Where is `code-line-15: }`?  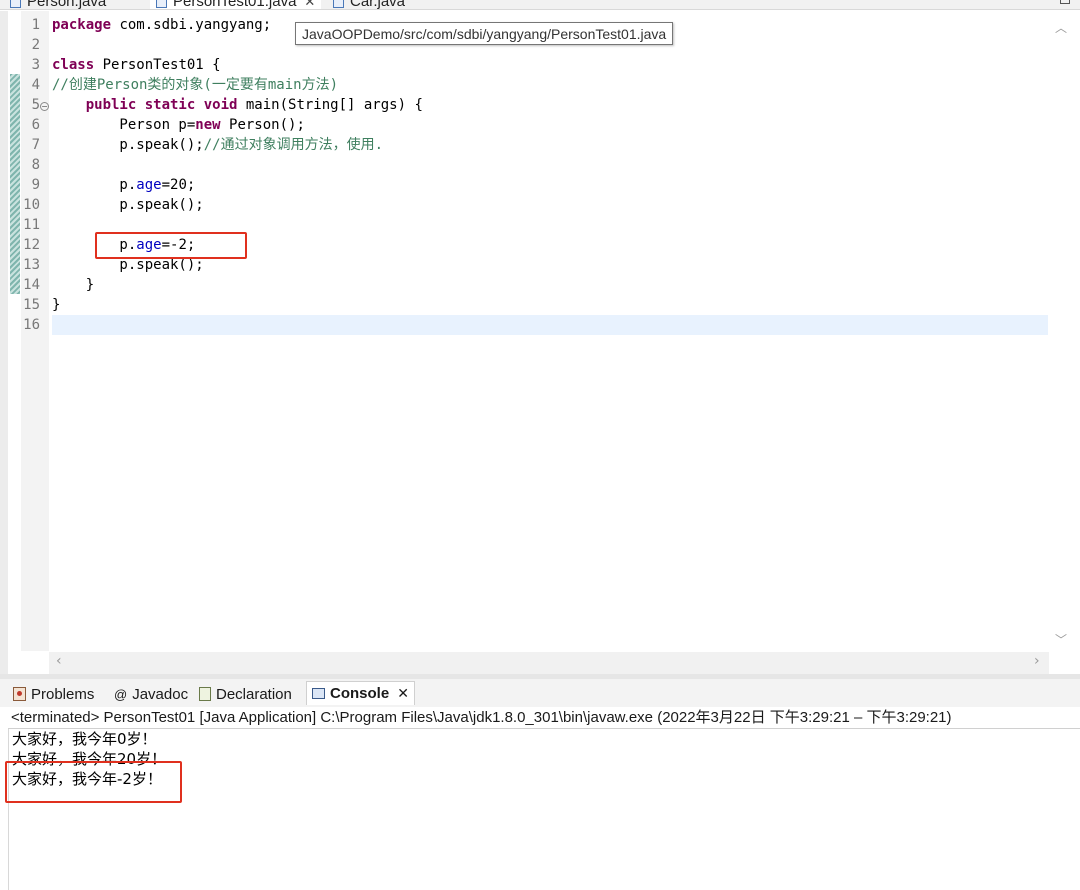
code-line-15: } is located at coordinates (56, 305).